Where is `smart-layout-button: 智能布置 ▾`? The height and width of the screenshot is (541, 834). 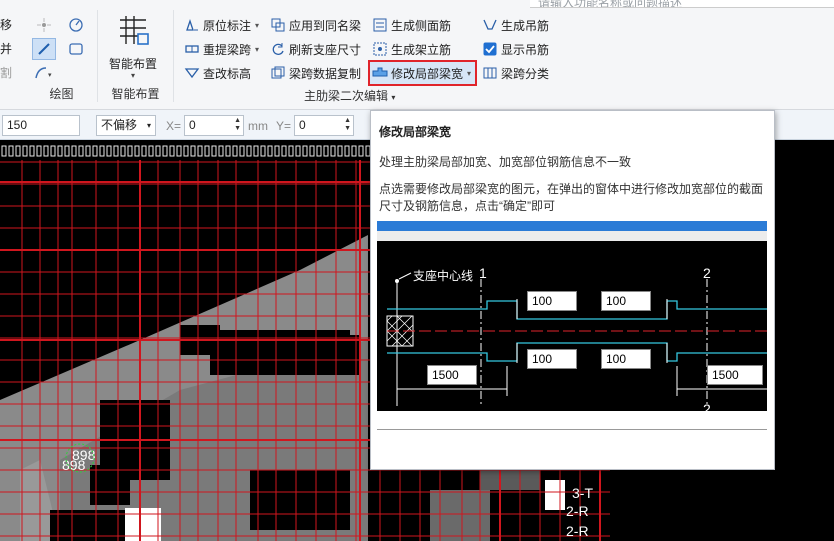
smart-layout-button: 智能布置 ▾ is located at coordinates (133, 47).